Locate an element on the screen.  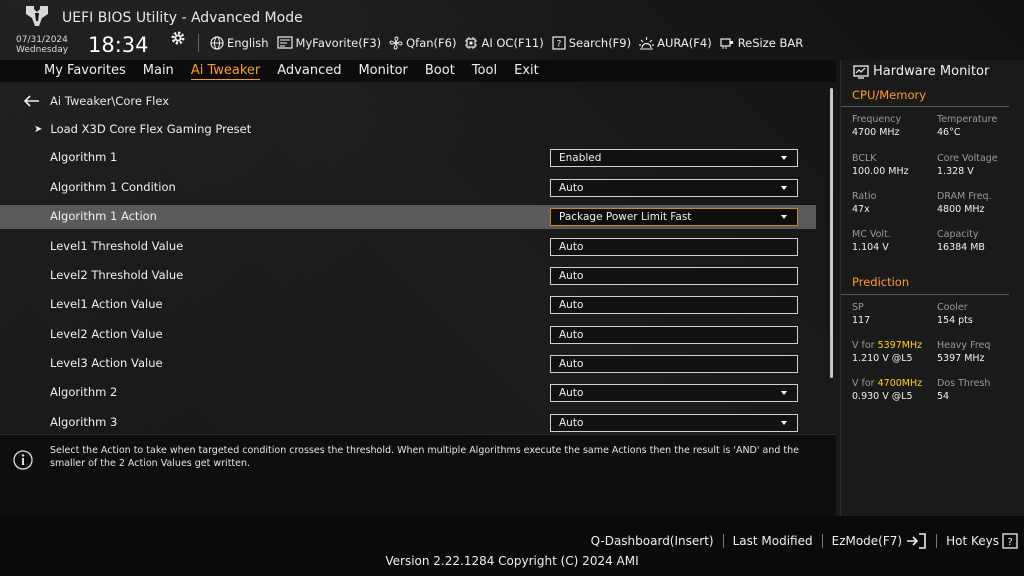
tab-tool: Tool is located at coordinates (484, 71).